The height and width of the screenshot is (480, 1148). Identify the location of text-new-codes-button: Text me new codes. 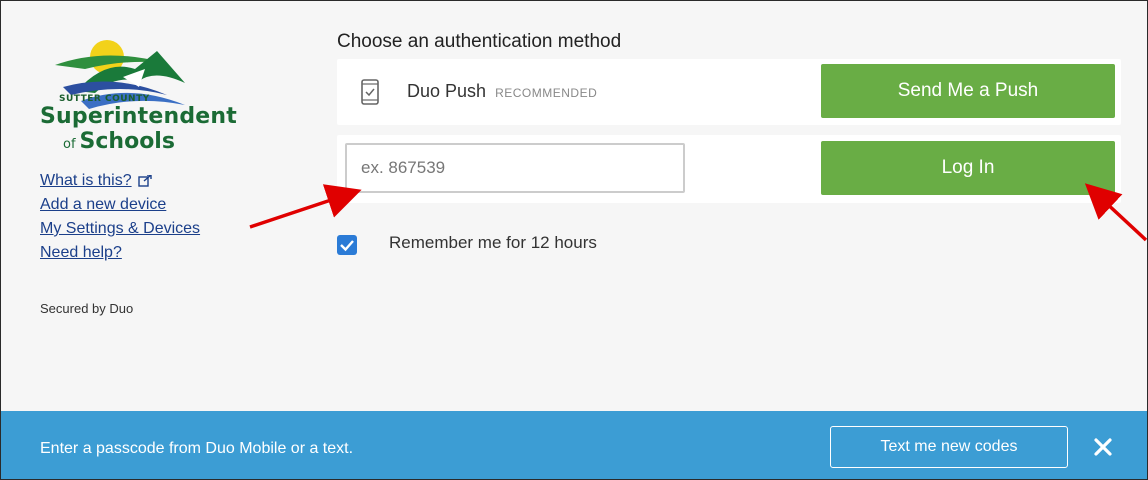
(949, 447).